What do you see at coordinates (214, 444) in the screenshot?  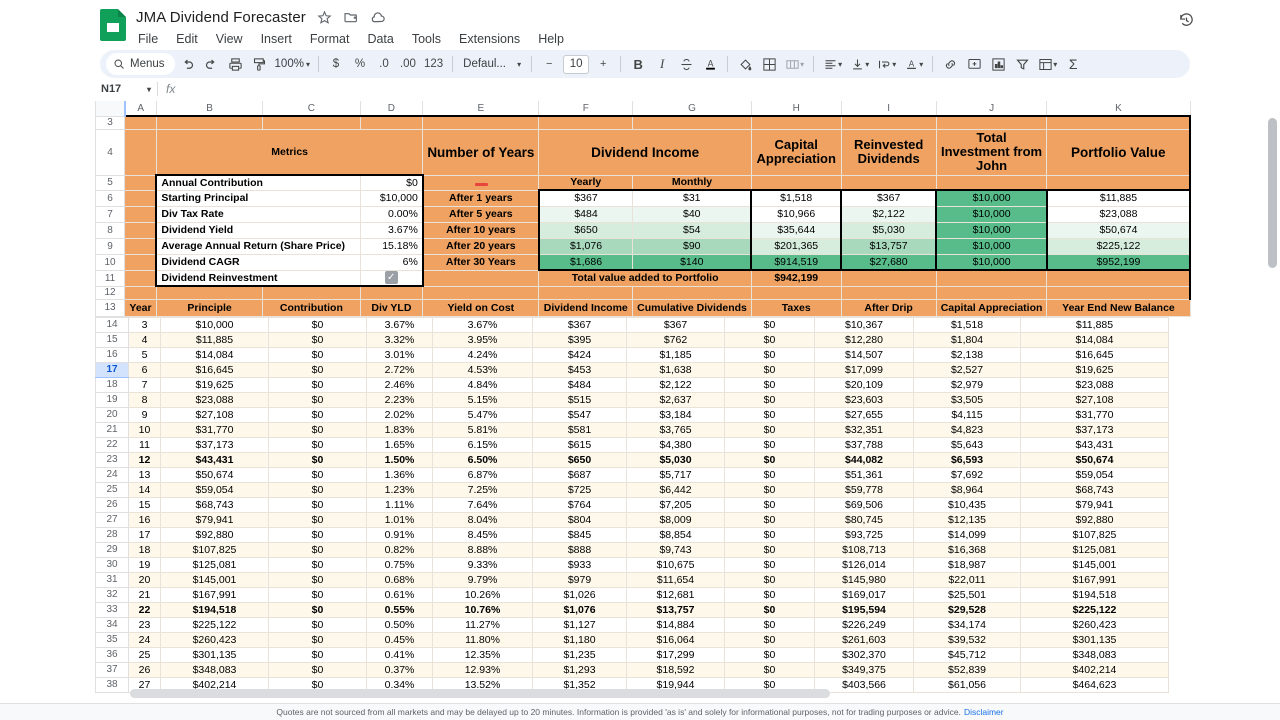 I see `cell-principle-11: $37,173` at bounding box center [214, 444].